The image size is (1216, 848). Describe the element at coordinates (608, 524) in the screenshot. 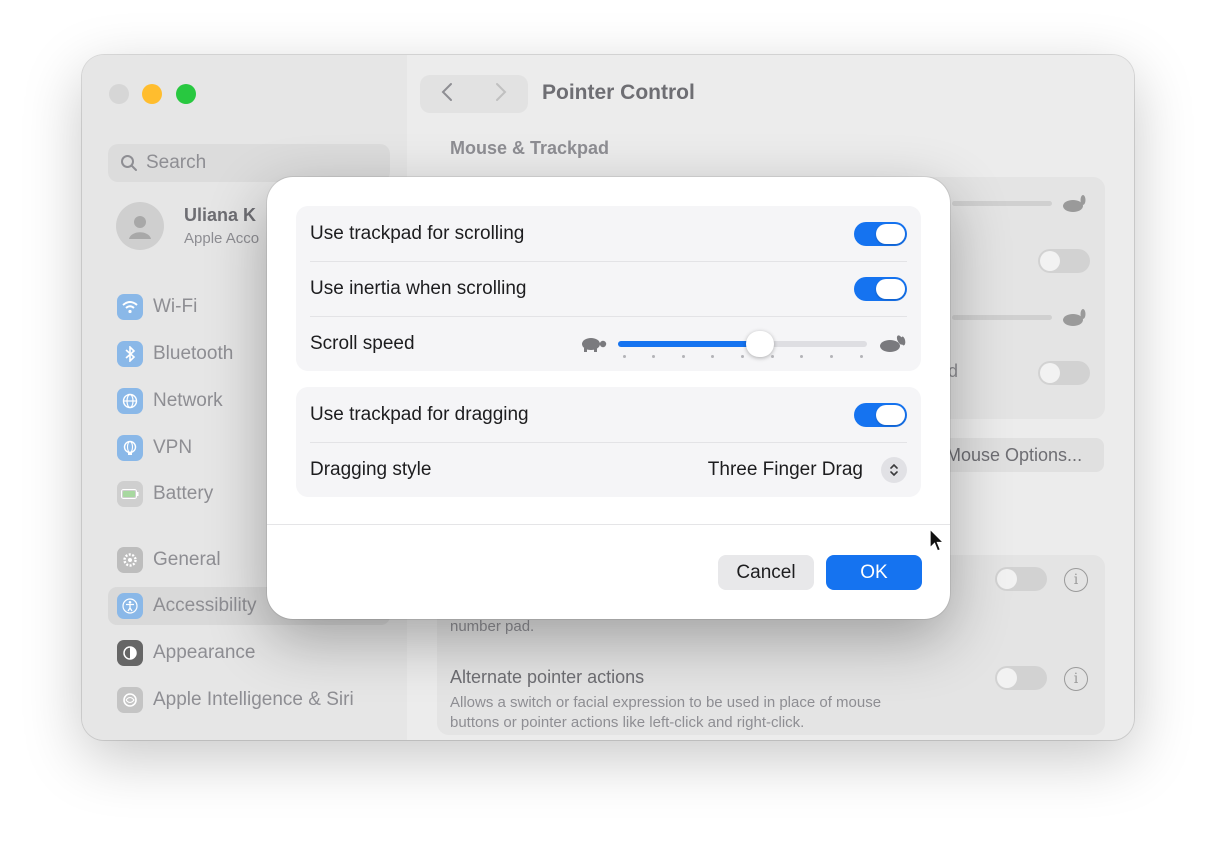

I see `dialog-divider` at that location.